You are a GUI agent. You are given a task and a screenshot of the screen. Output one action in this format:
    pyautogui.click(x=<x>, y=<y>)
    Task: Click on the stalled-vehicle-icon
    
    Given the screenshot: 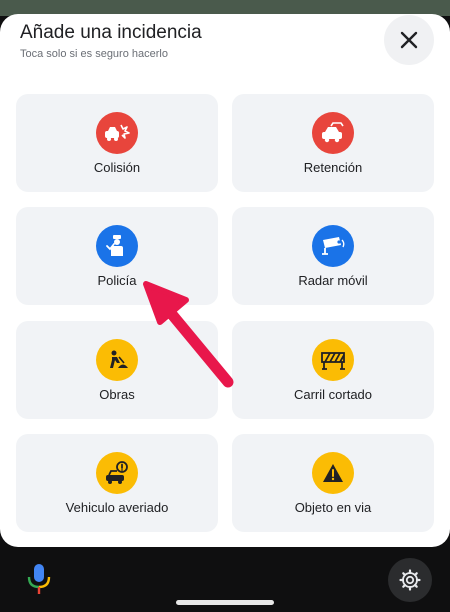 What is the action you would take?
    pyautogui.click(x=117, y=473)
    